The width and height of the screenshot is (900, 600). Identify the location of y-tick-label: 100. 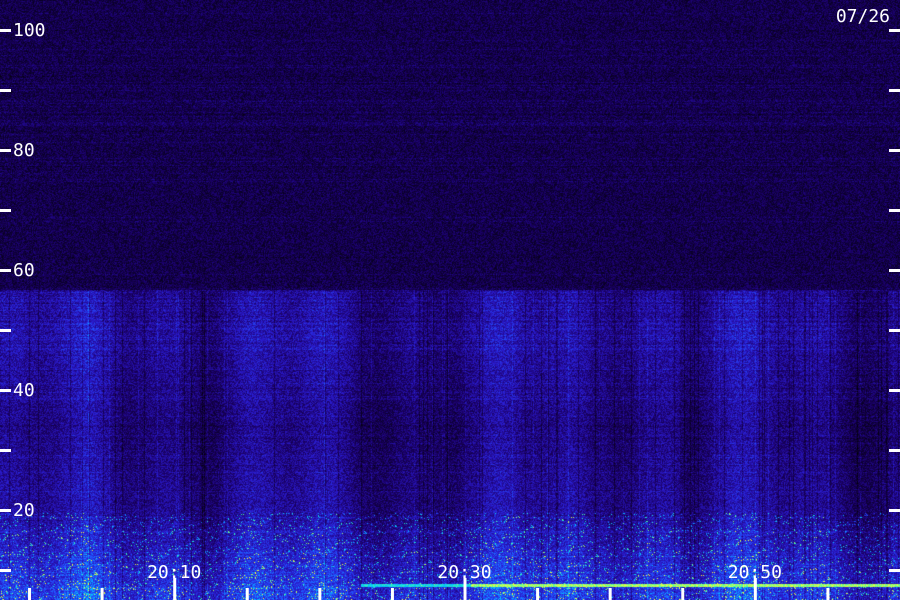
(29, 30).